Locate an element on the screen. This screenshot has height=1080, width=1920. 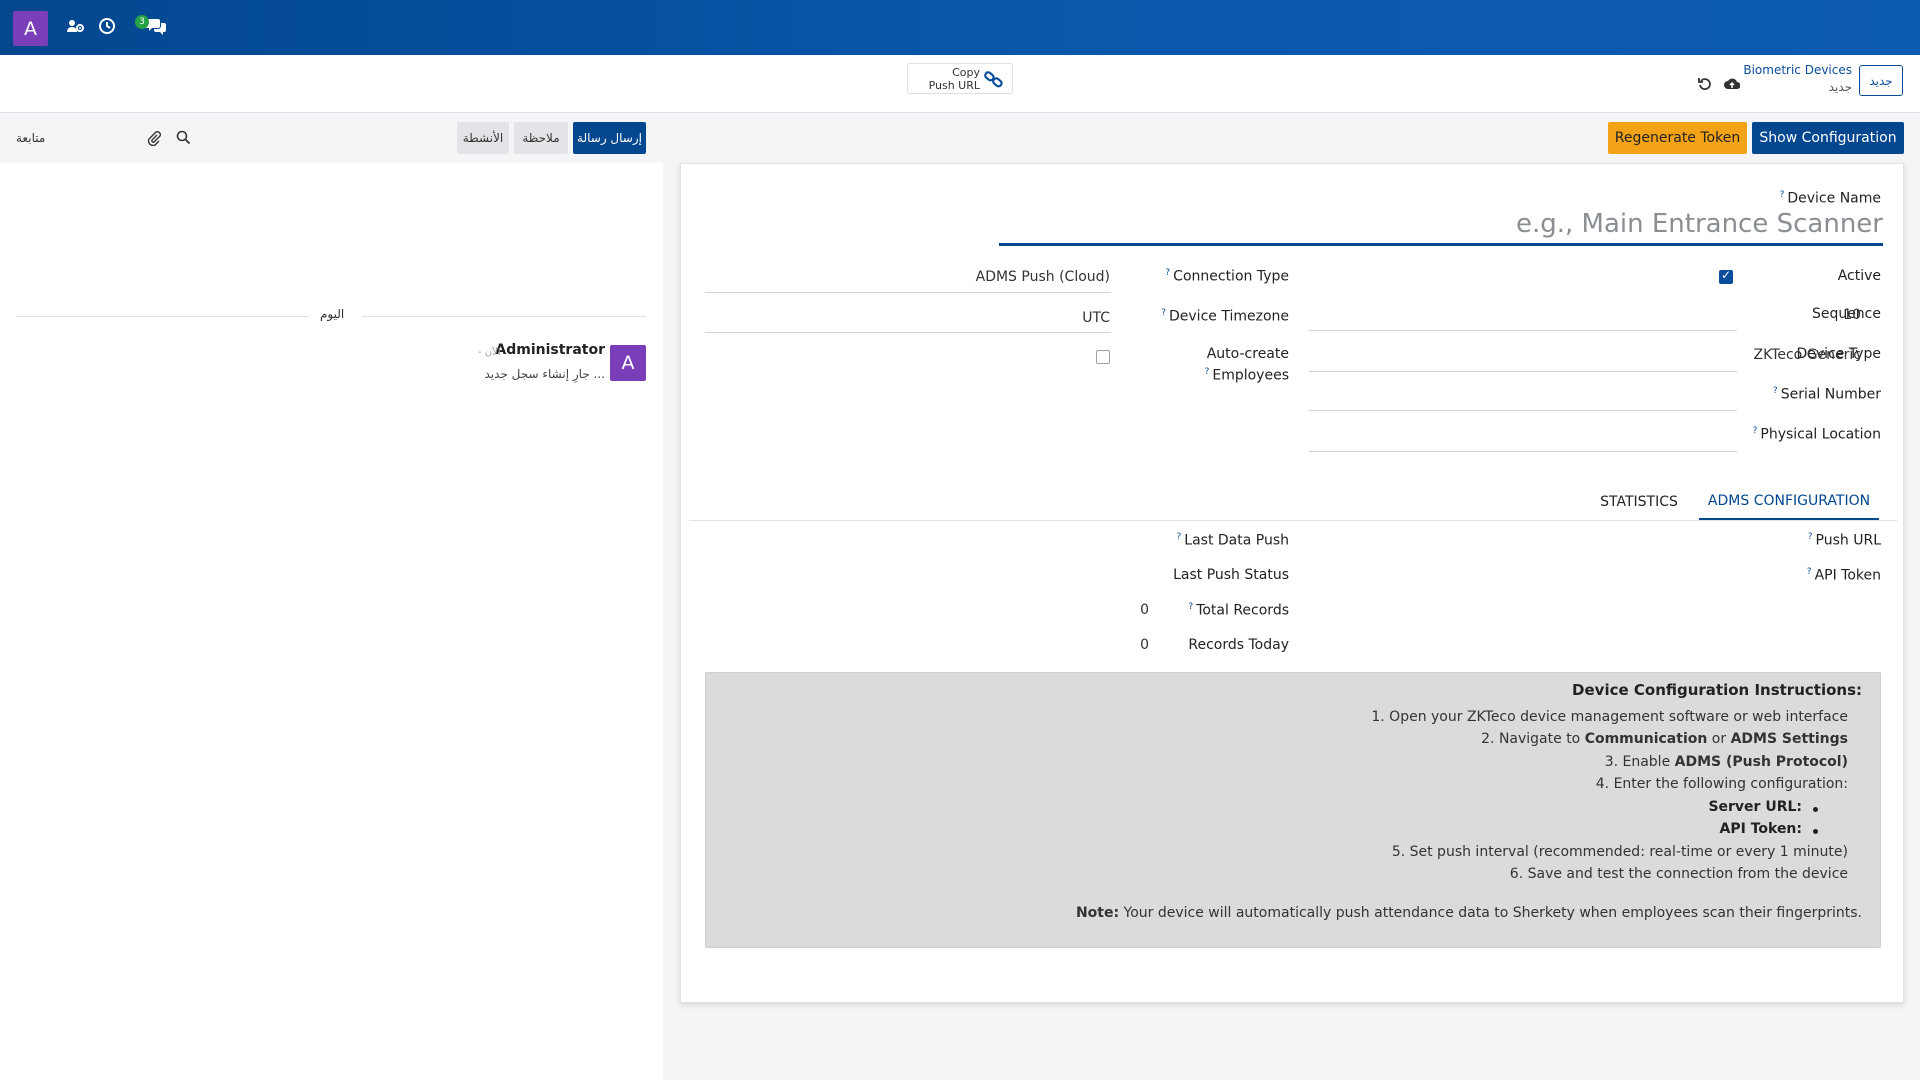
tab-statistics: STATISTICS is located at coordinates (1639, 502).